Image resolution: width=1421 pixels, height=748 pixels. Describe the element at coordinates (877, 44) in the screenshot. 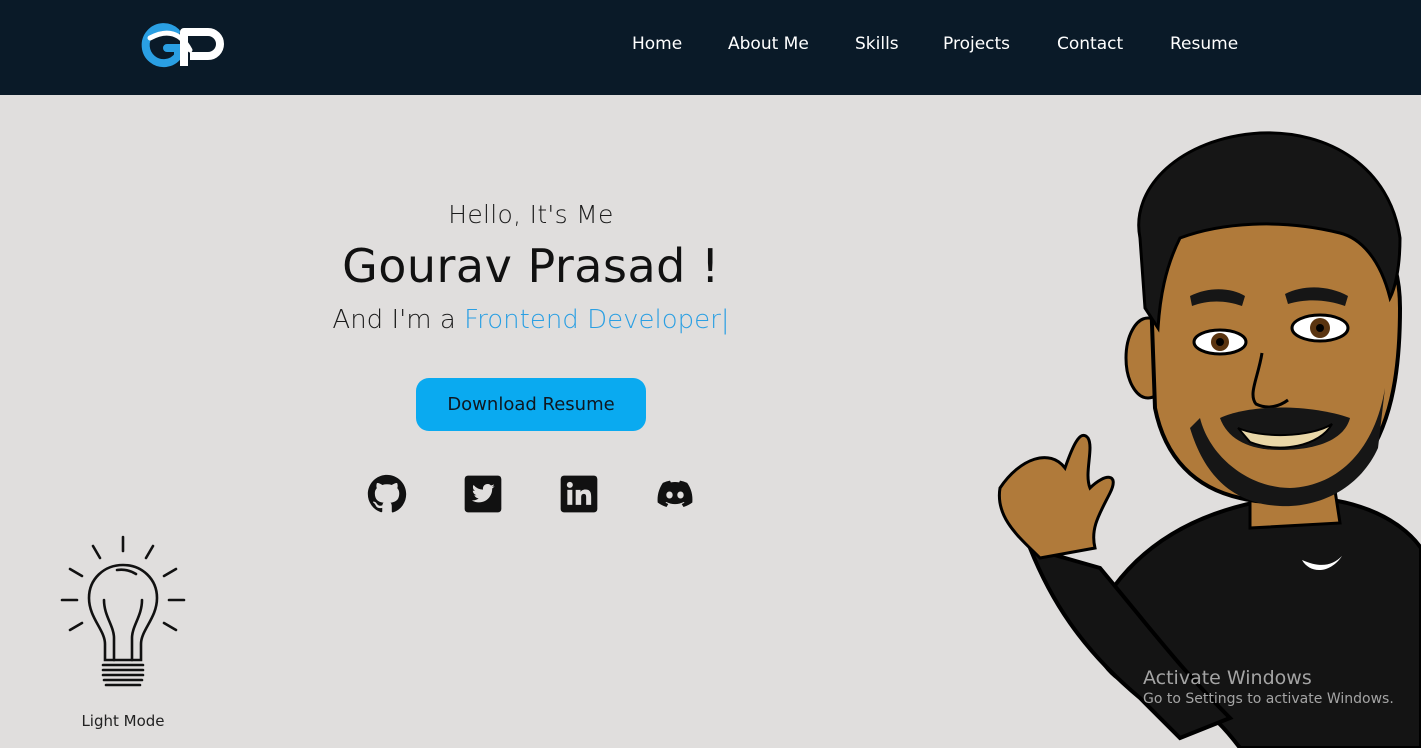

I see `nav-skills: Skills` at that location.